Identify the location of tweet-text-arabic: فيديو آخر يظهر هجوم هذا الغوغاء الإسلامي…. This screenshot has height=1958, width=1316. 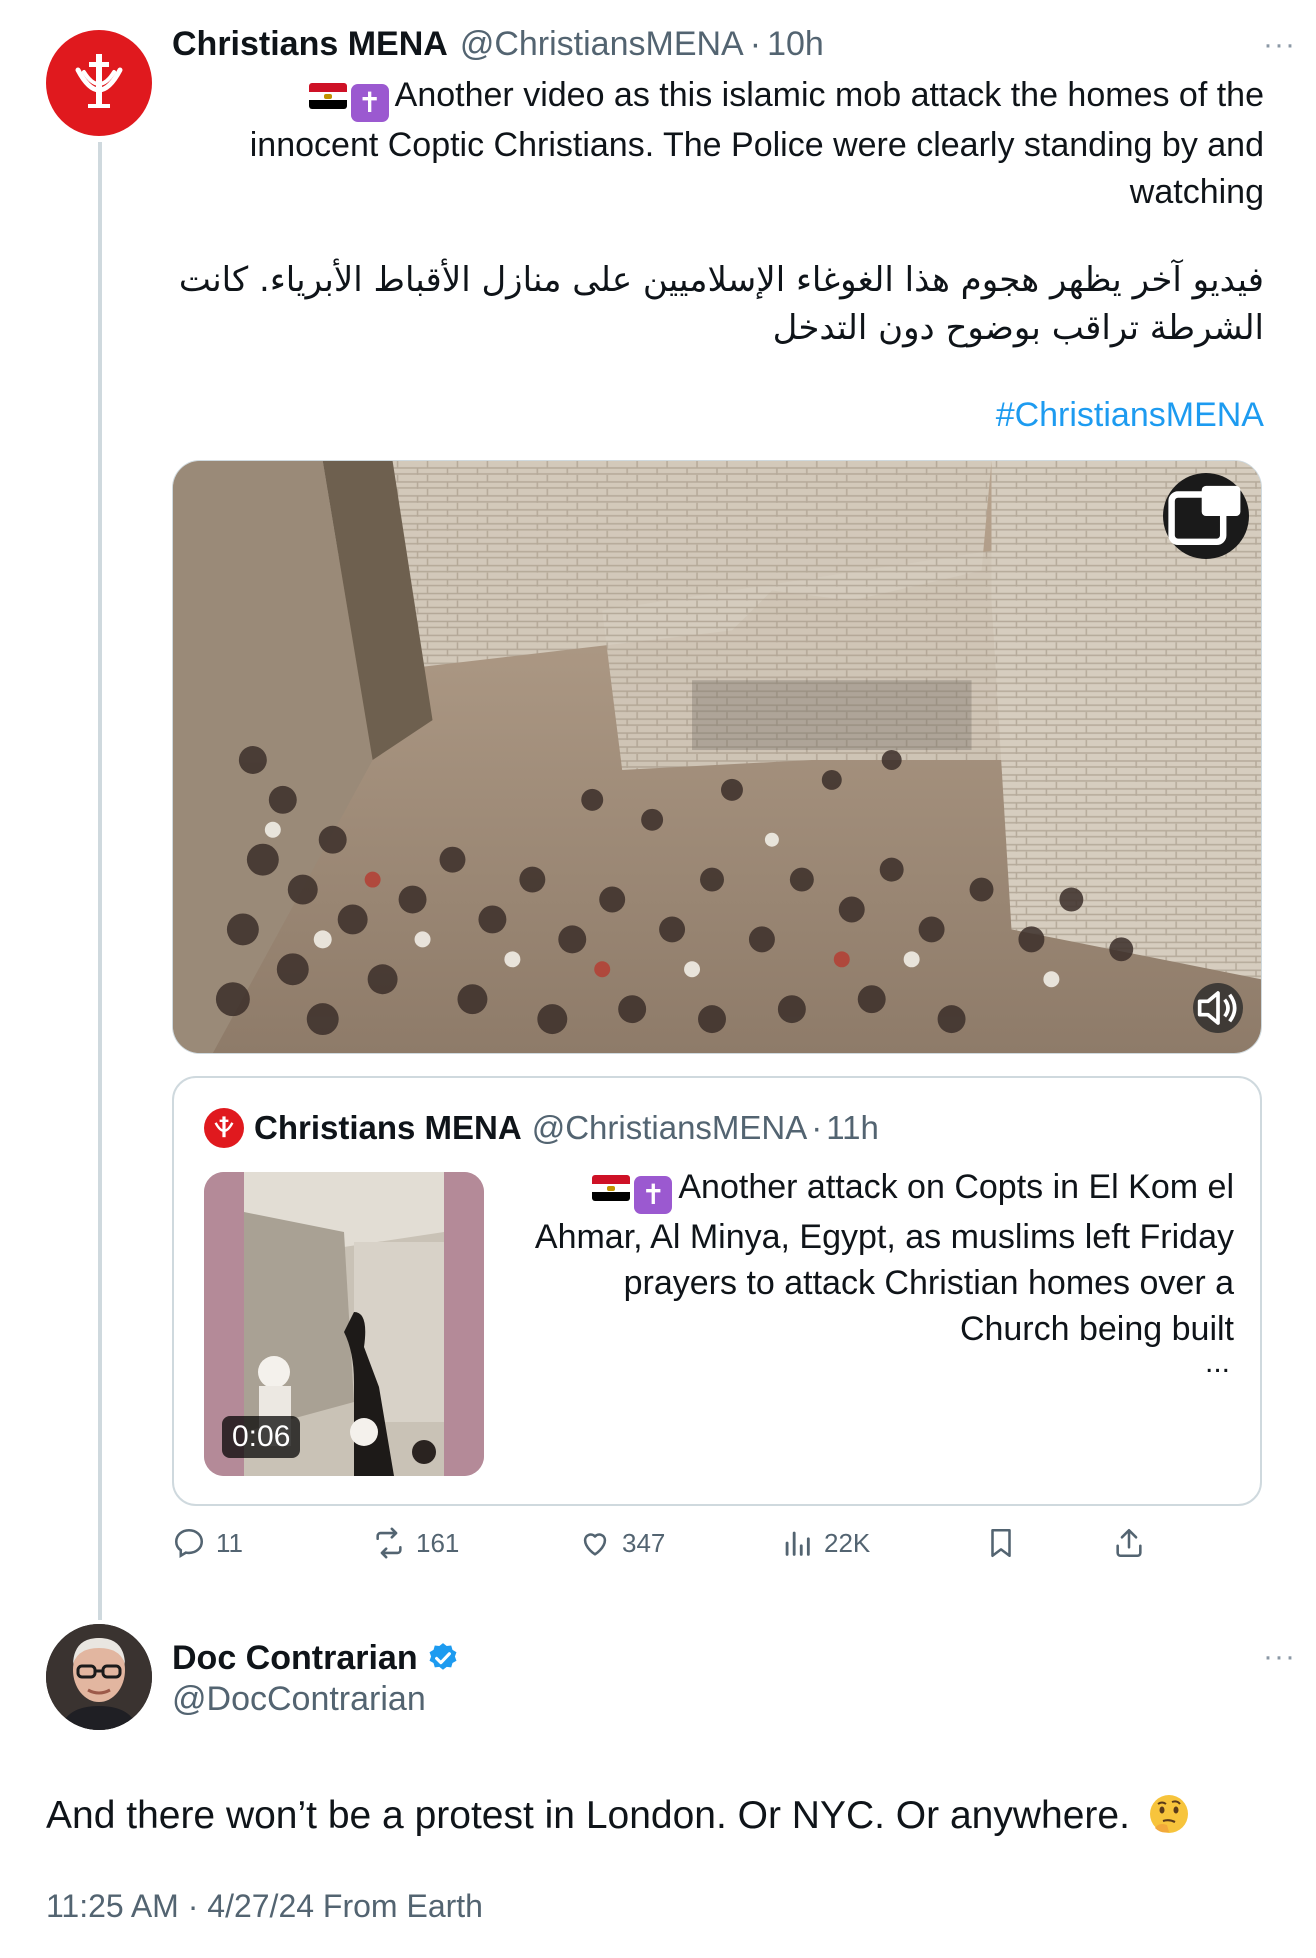
(721, 304).